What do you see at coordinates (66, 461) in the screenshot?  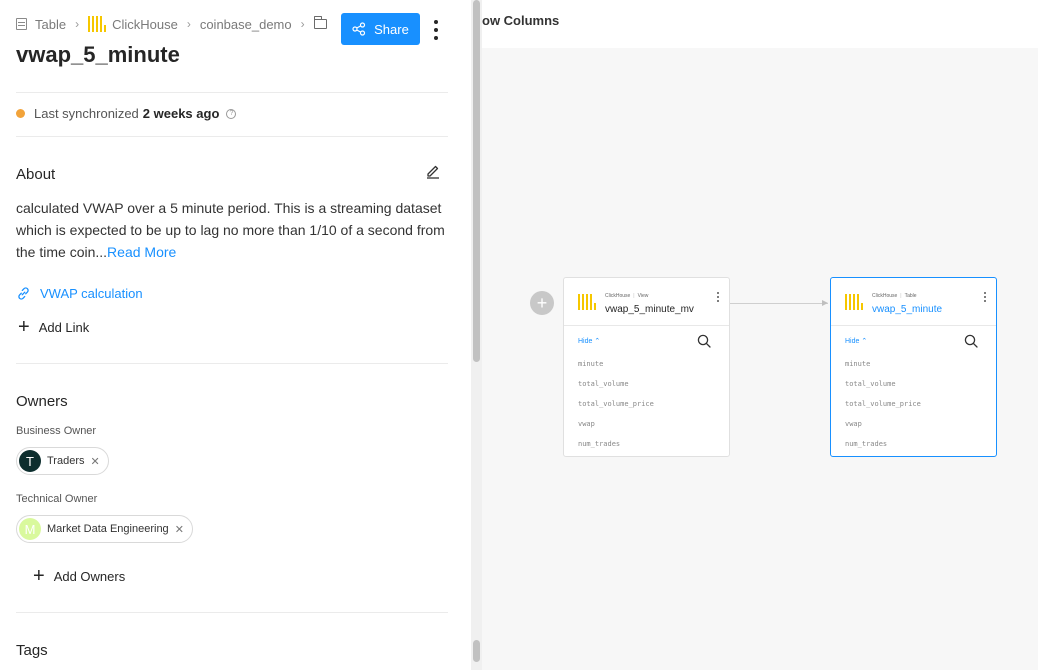 I see `owner-name: Traders` at bounding box center [66, 461].